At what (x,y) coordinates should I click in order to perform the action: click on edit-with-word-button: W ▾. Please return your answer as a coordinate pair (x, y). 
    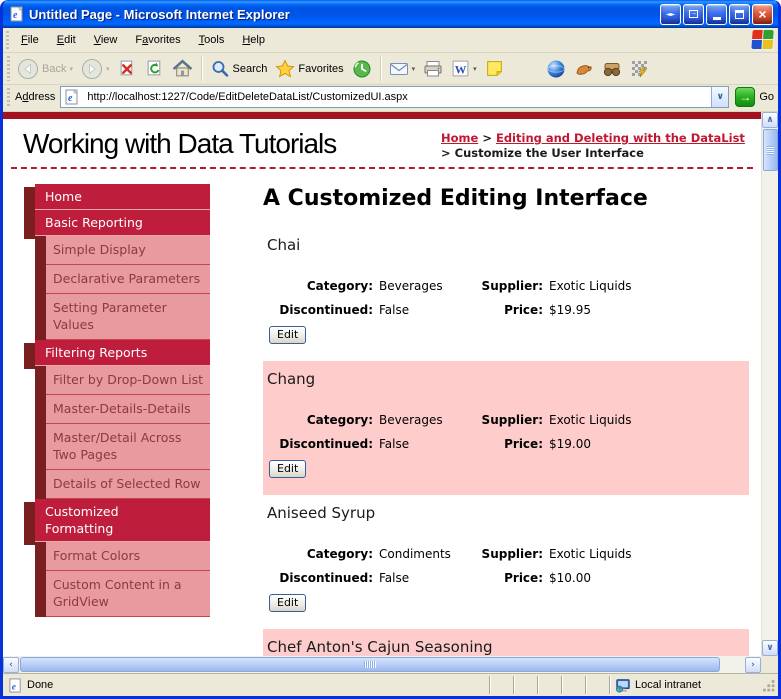
    Looking at the image, I should click on (464, 68).